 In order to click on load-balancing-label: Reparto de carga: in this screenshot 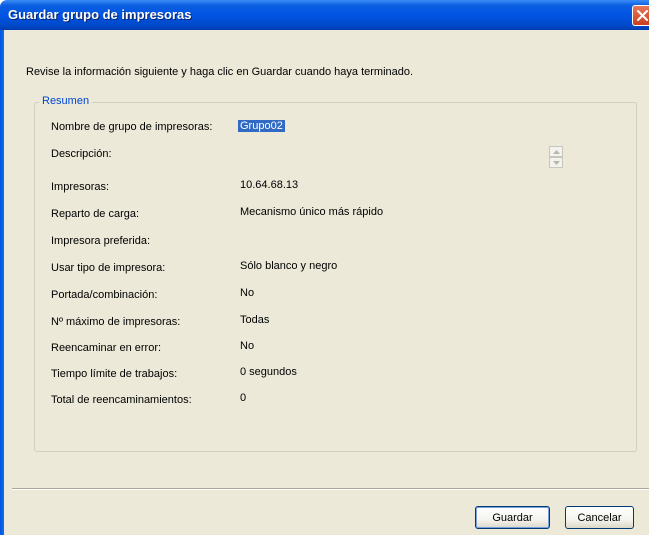, I will do `click(95, 214)`.